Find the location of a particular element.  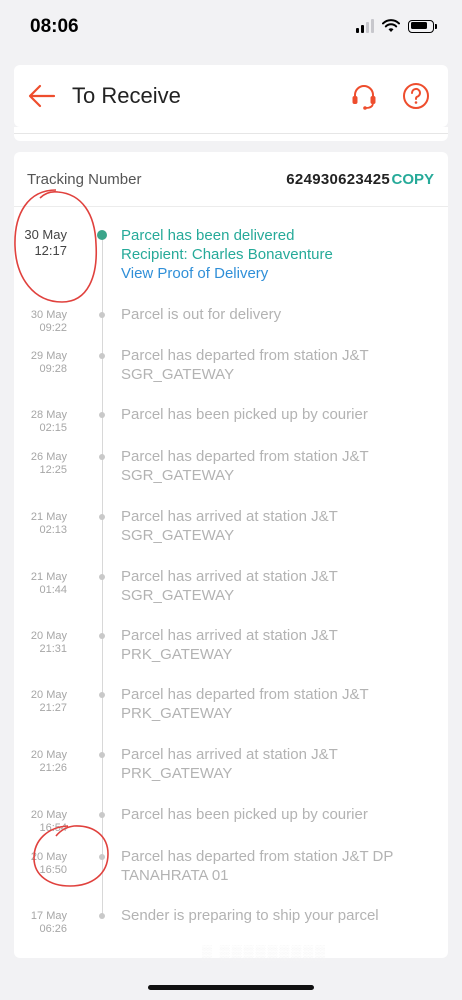

event-datetime: 20 May 21:27 is located at coordinates (49, 702).